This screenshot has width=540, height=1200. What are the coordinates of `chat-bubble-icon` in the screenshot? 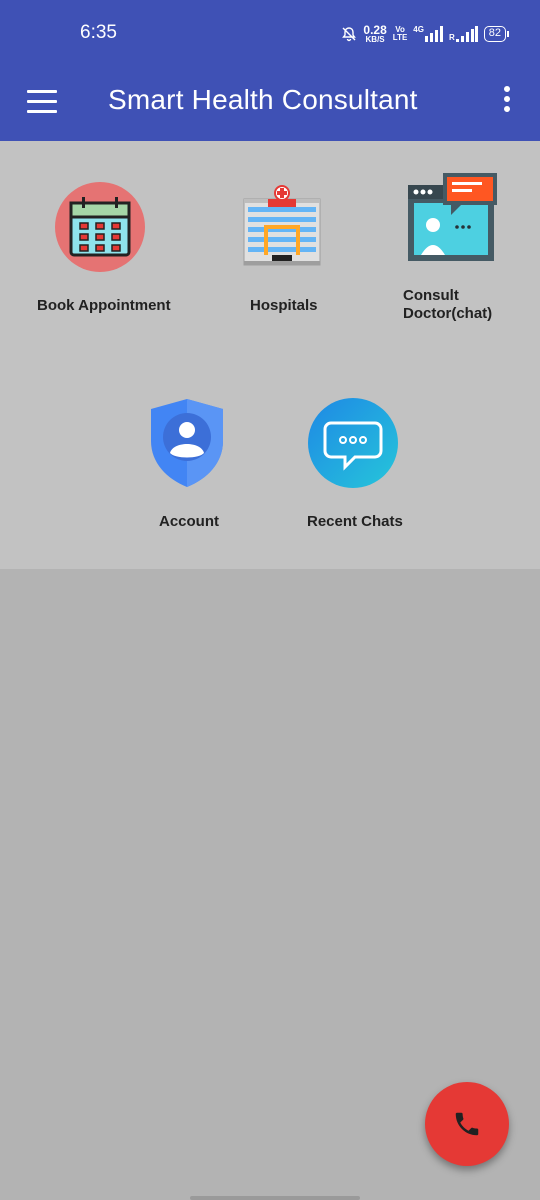 It's located at (353, 443).